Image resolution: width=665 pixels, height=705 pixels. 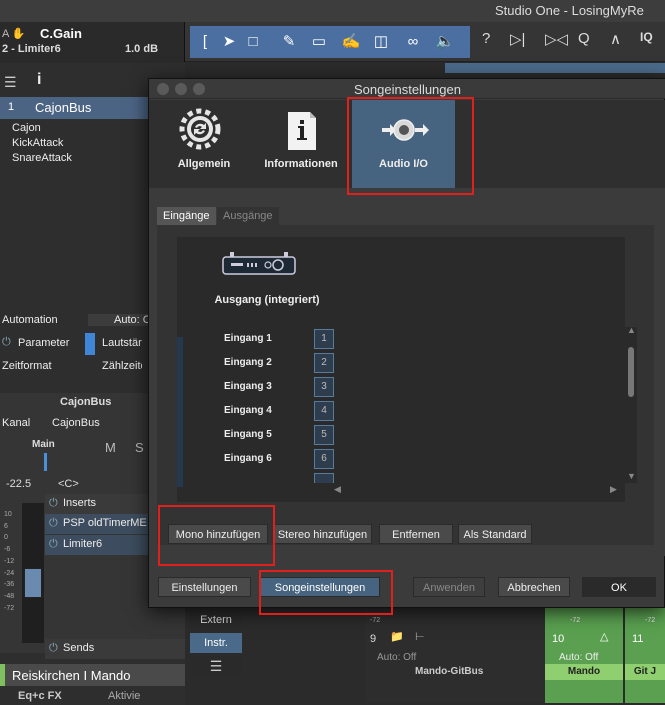 What do you see at coordinates (477, 490) in the screenshot?
I see `horizontal-scrollbar: ◀ ▶` at bounding box center [477, 490].